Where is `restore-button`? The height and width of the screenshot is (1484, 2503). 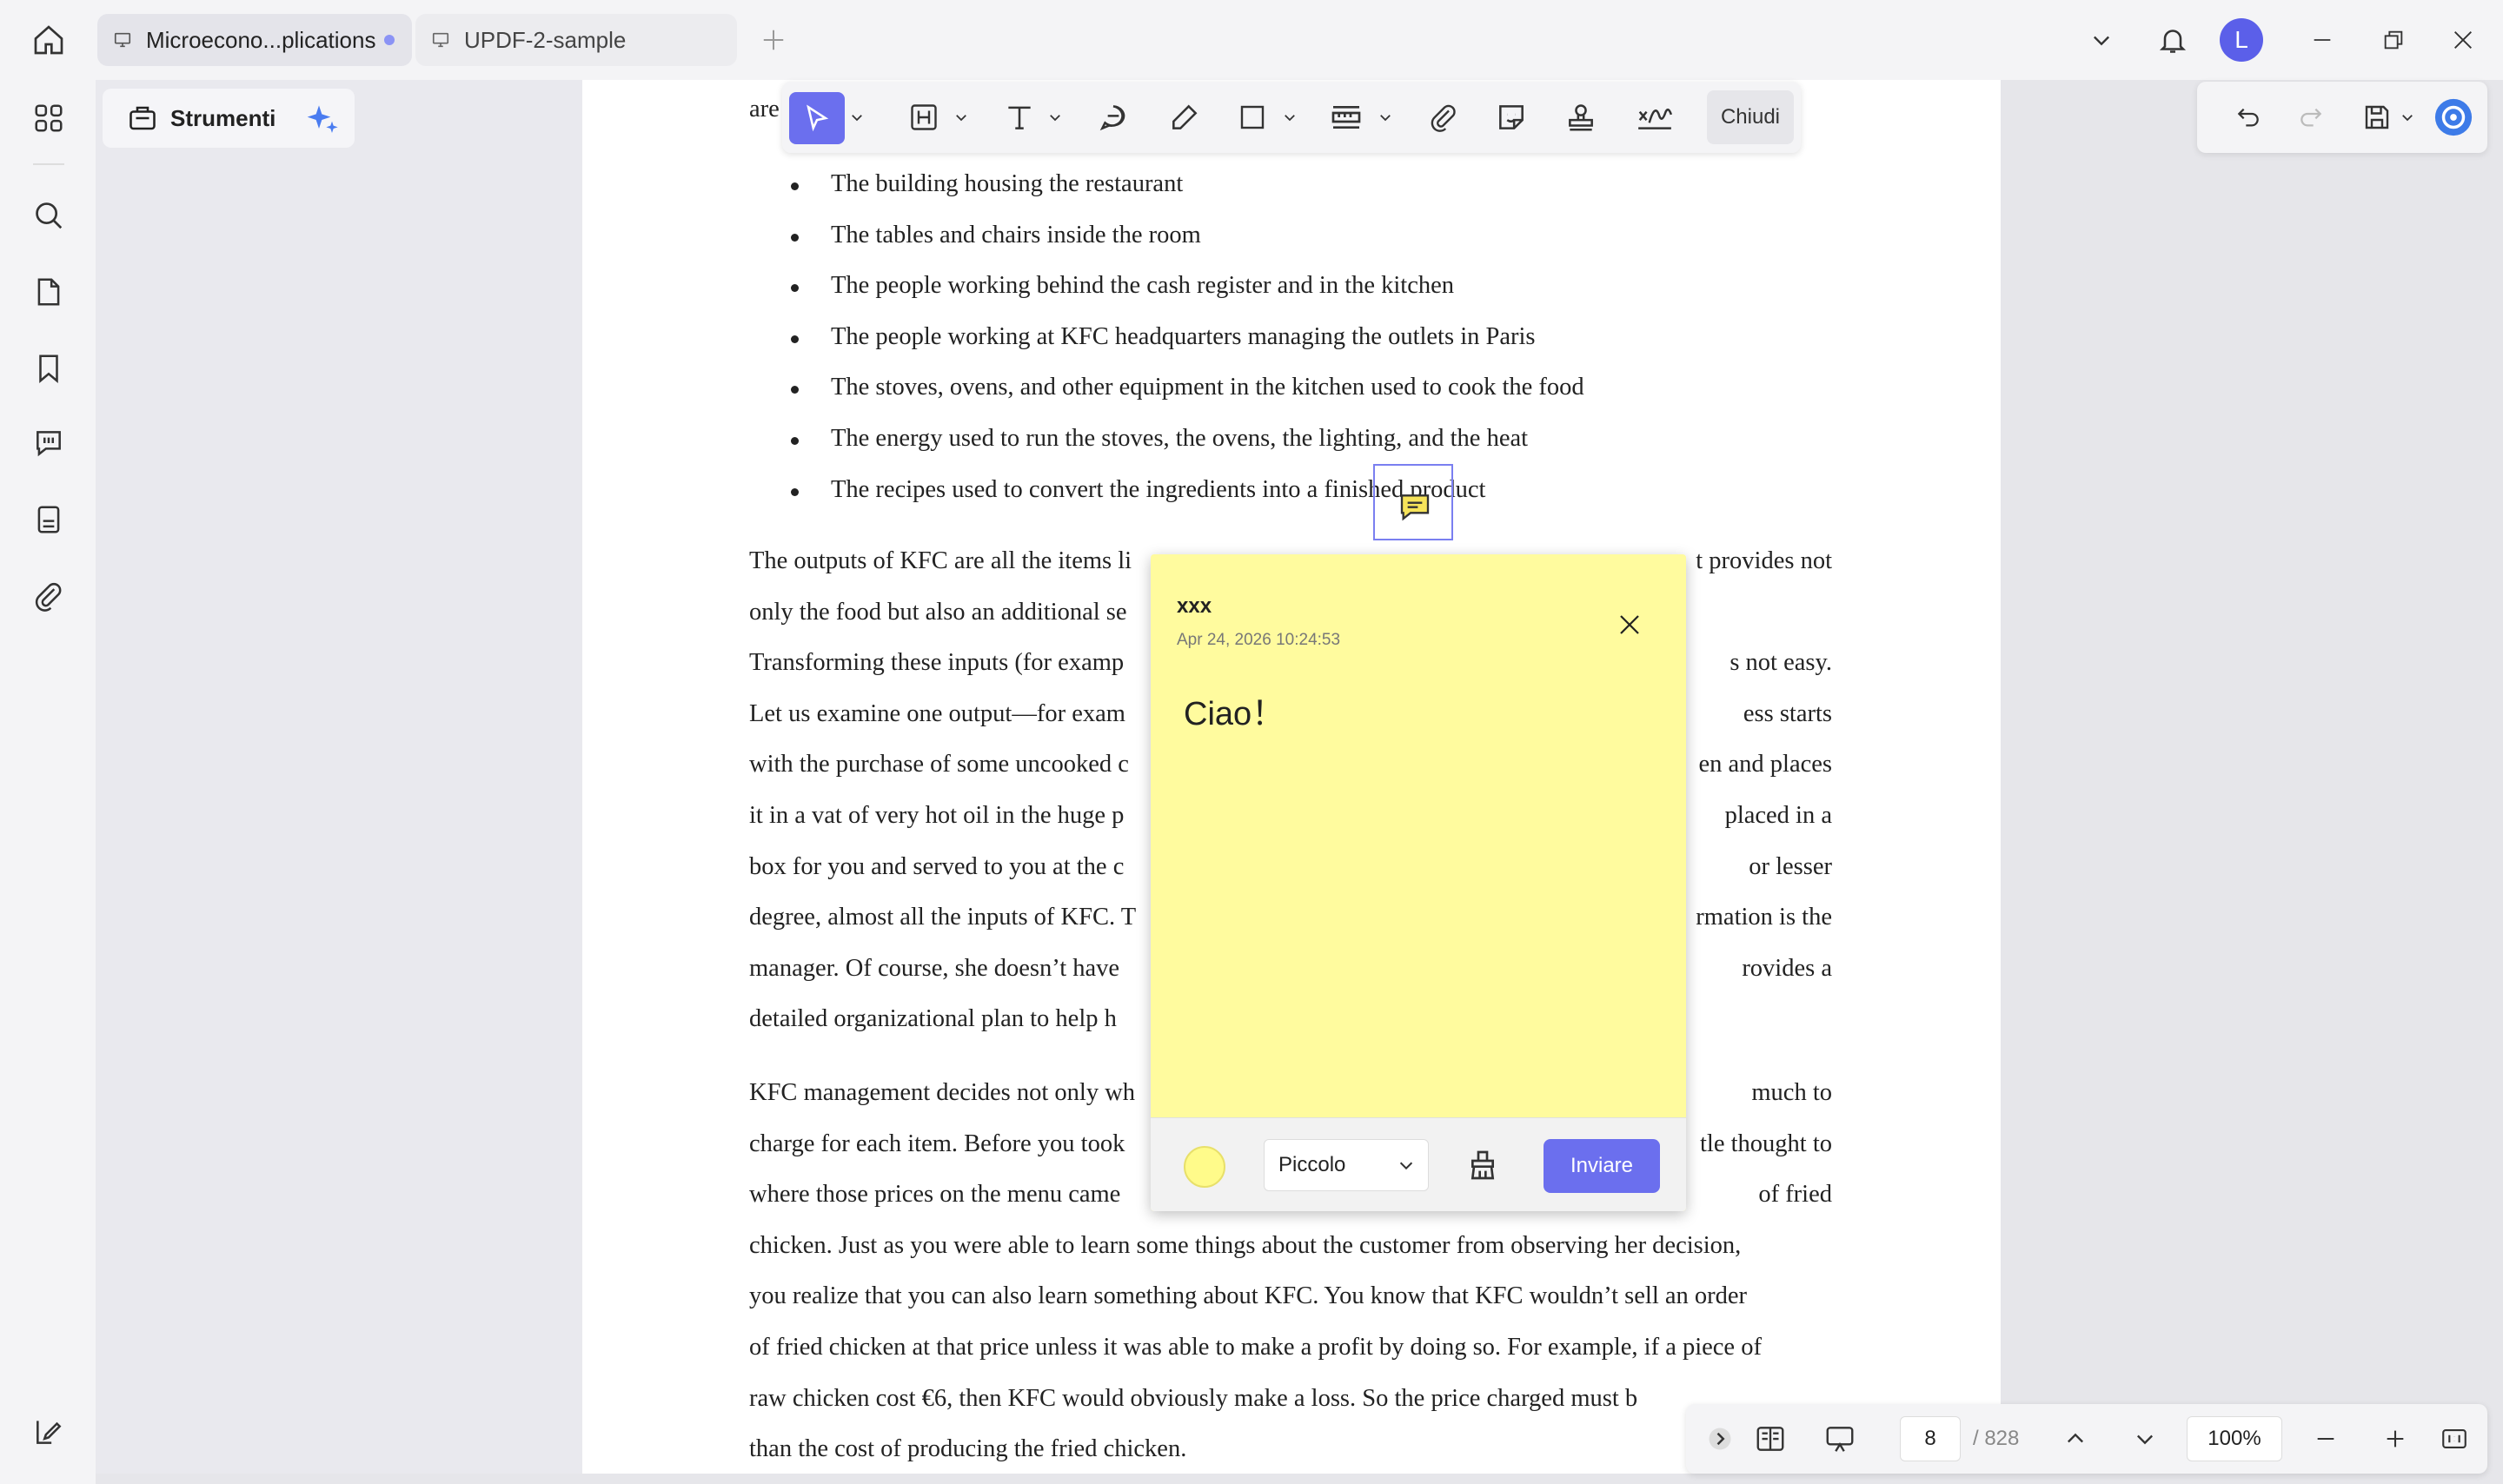
restore-button is located at coordinates (2393, 40).